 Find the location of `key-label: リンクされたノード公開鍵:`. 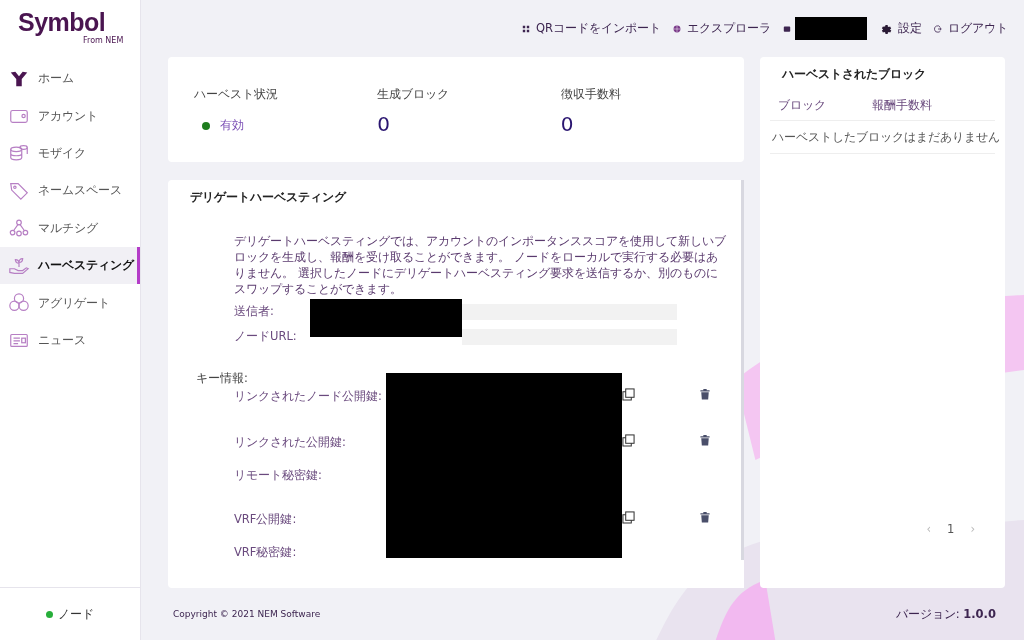

key-label: リンクされたノード公開鍵: is located at coordinates (308, 396).